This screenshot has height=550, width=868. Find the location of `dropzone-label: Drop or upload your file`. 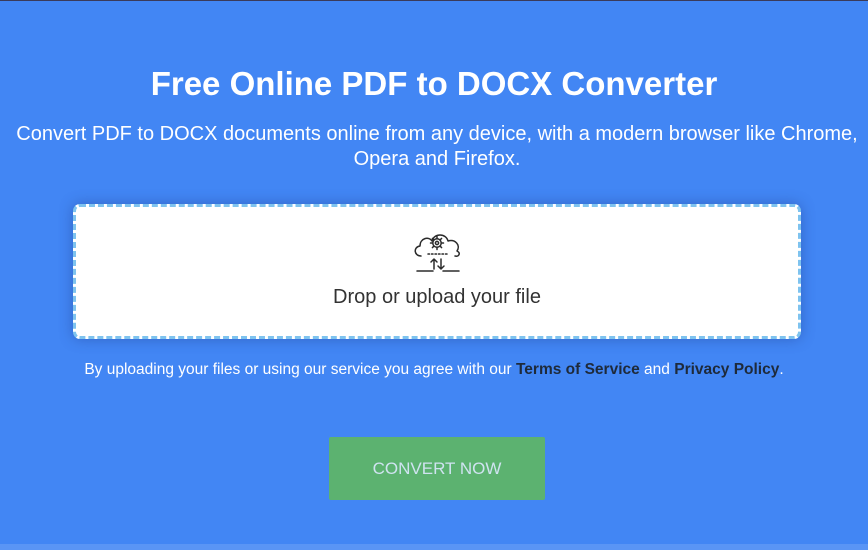

dropzone-label: Drop or upload your file is located at coordinates (437, 297).